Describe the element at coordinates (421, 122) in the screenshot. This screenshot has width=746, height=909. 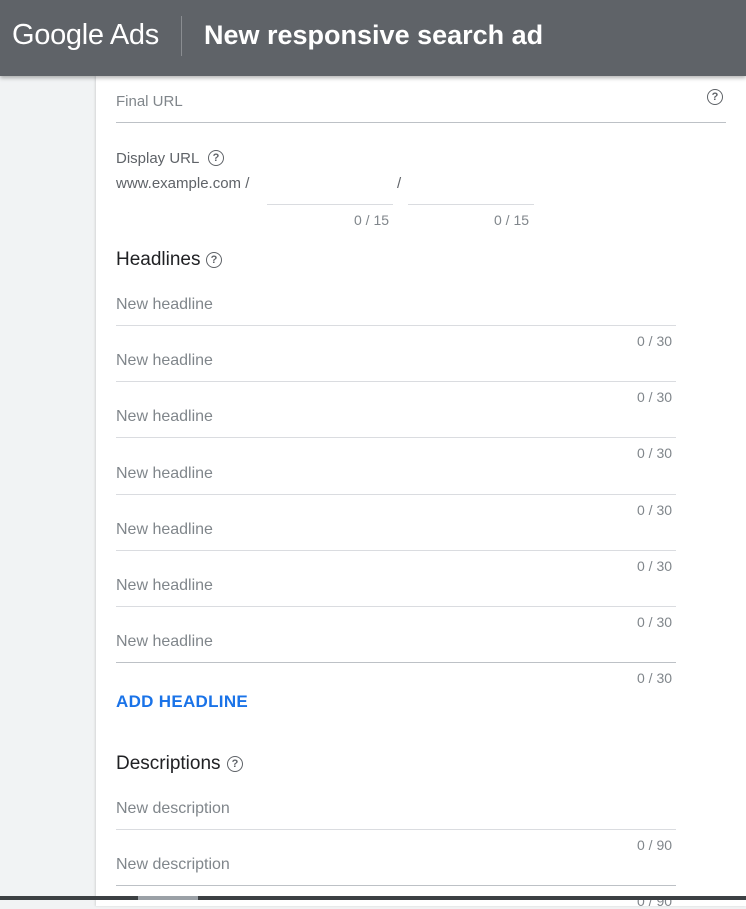
I see `final-url-underline` at that location.